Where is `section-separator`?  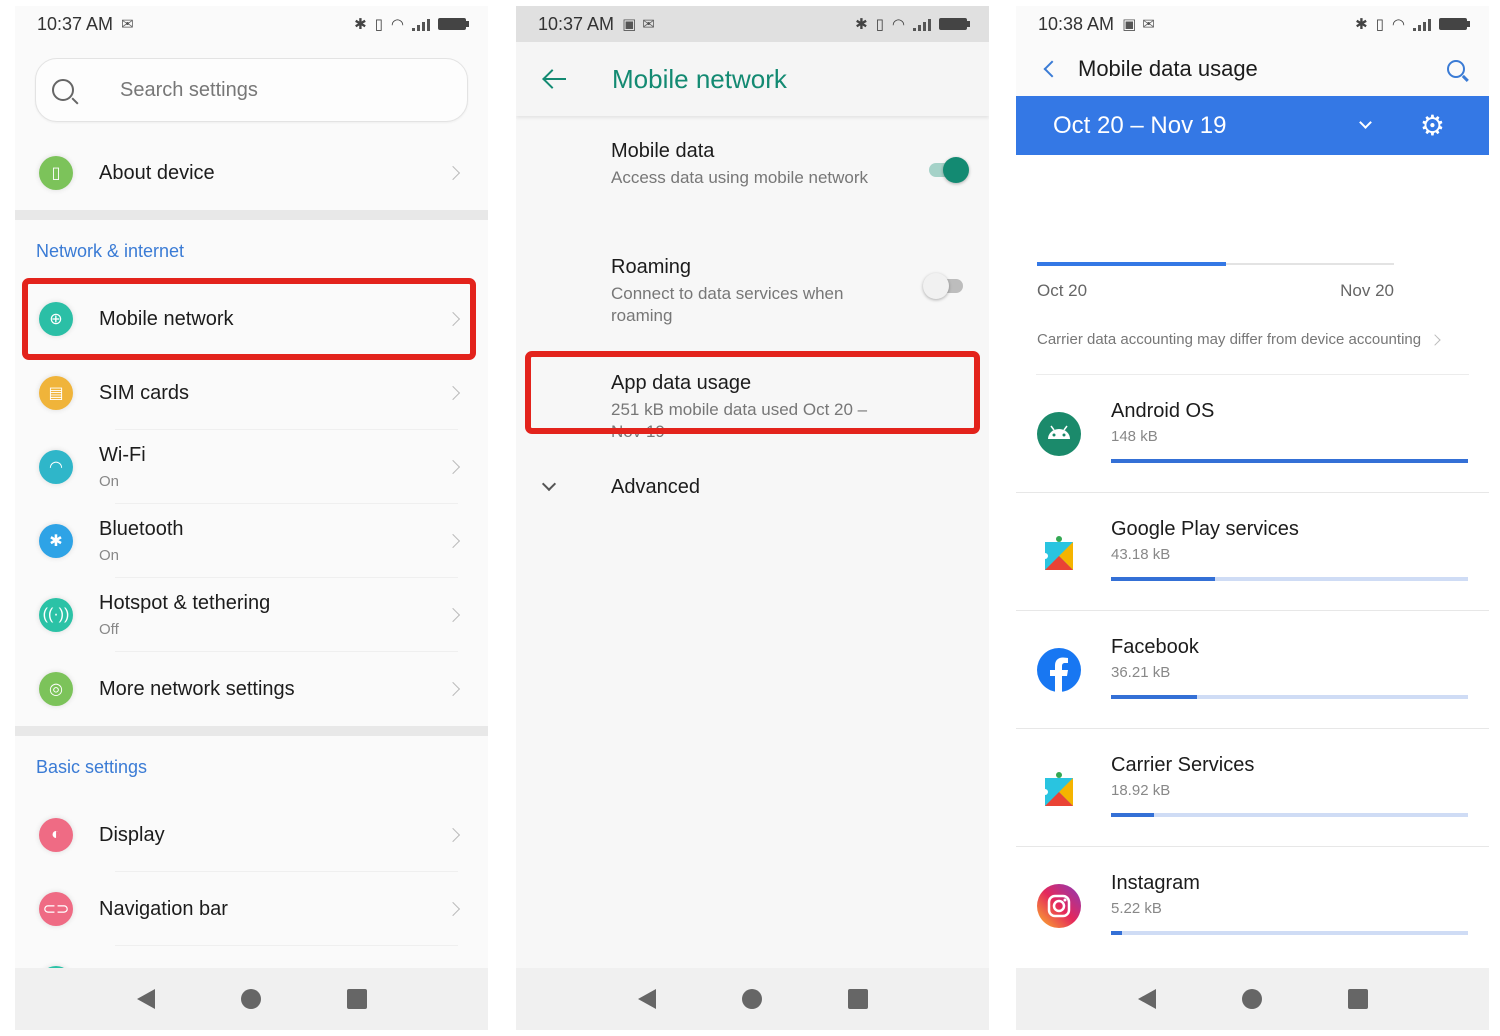
section-separator is located at coordinates (251, 731).